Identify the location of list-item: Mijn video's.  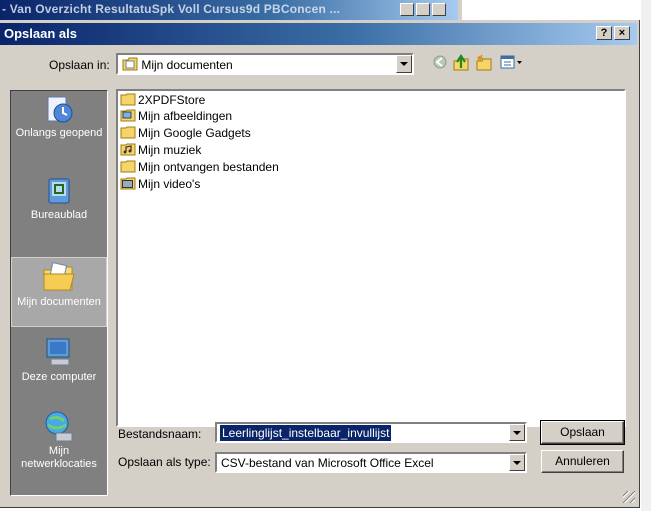
(160, 185).